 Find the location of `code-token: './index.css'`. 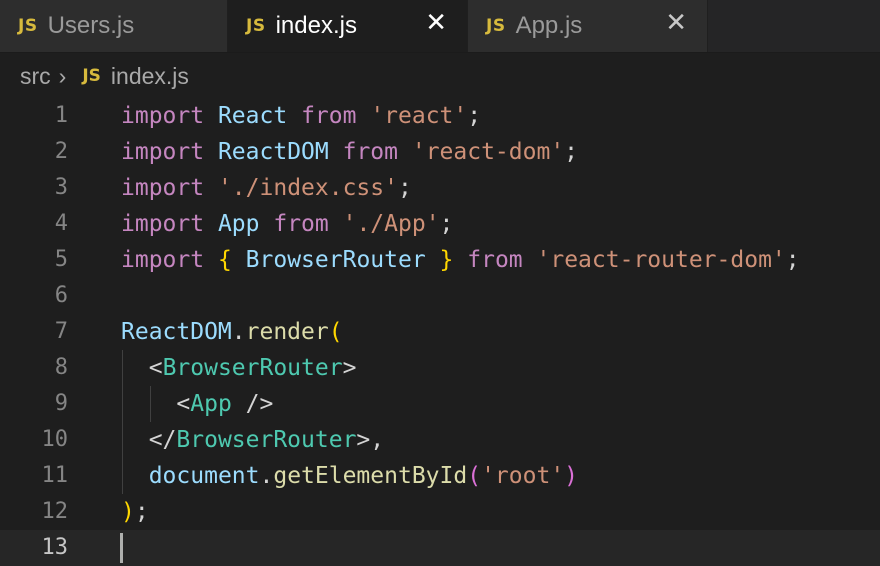

code-token: './index.css' is located at coordinates (307, 188).